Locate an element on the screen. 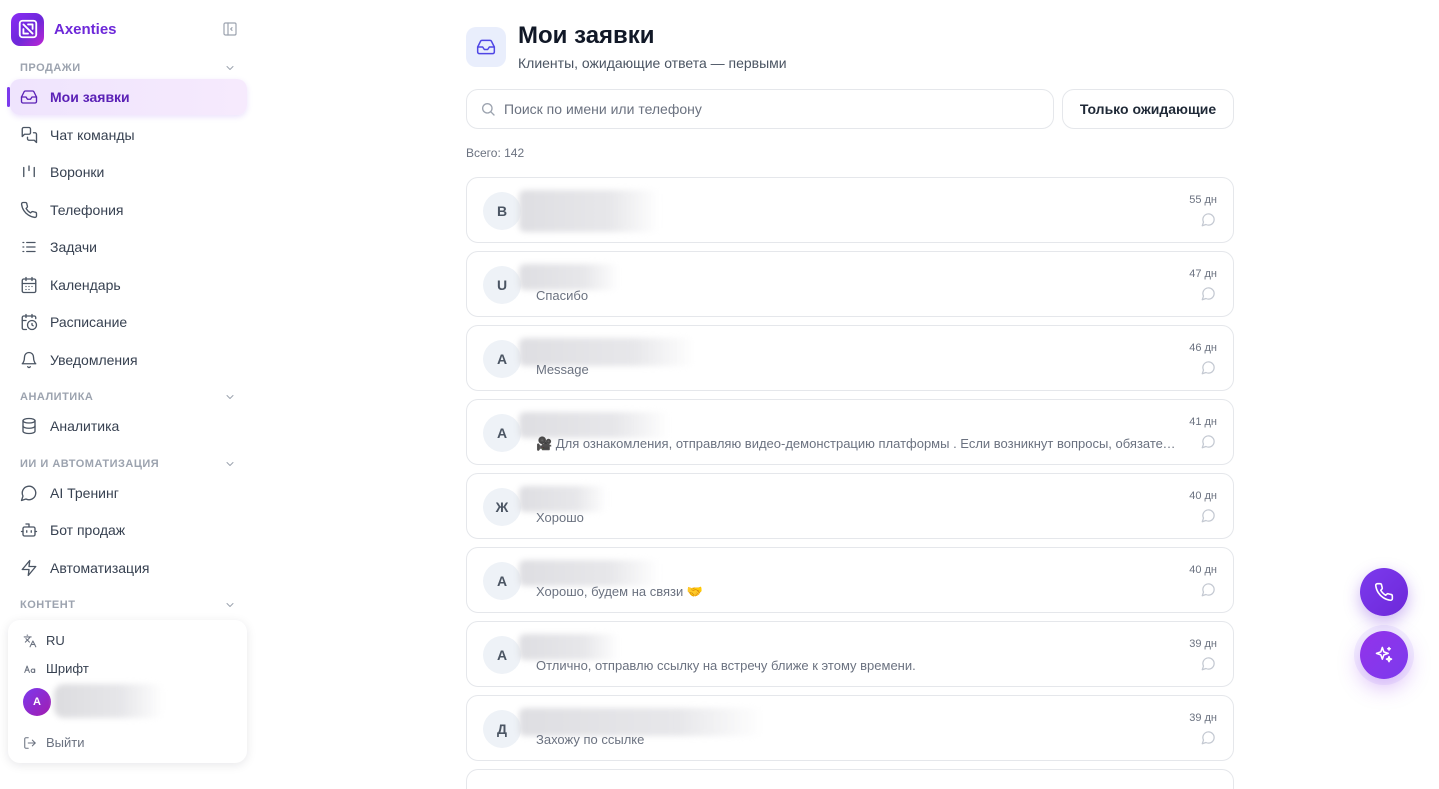  lead-avatar: Д is located at coordinates (502, 729).